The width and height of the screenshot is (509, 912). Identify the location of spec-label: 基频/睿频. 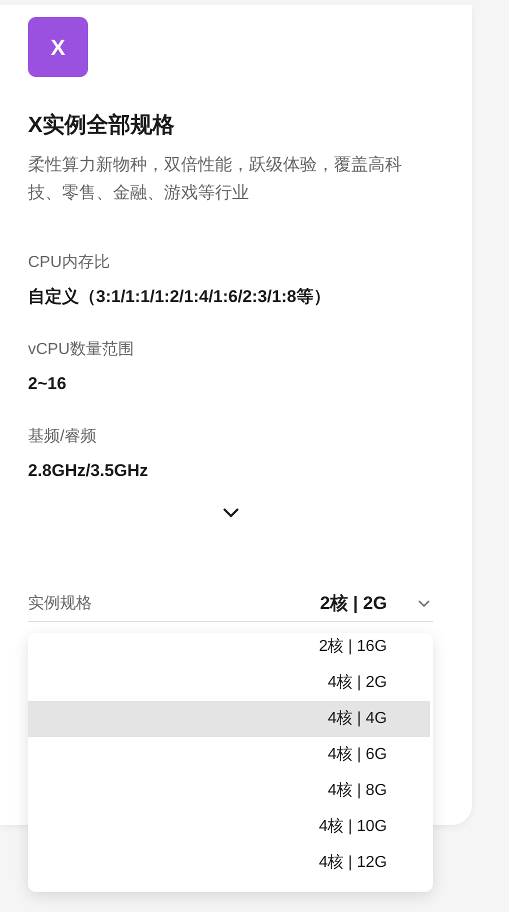
(63, 436).